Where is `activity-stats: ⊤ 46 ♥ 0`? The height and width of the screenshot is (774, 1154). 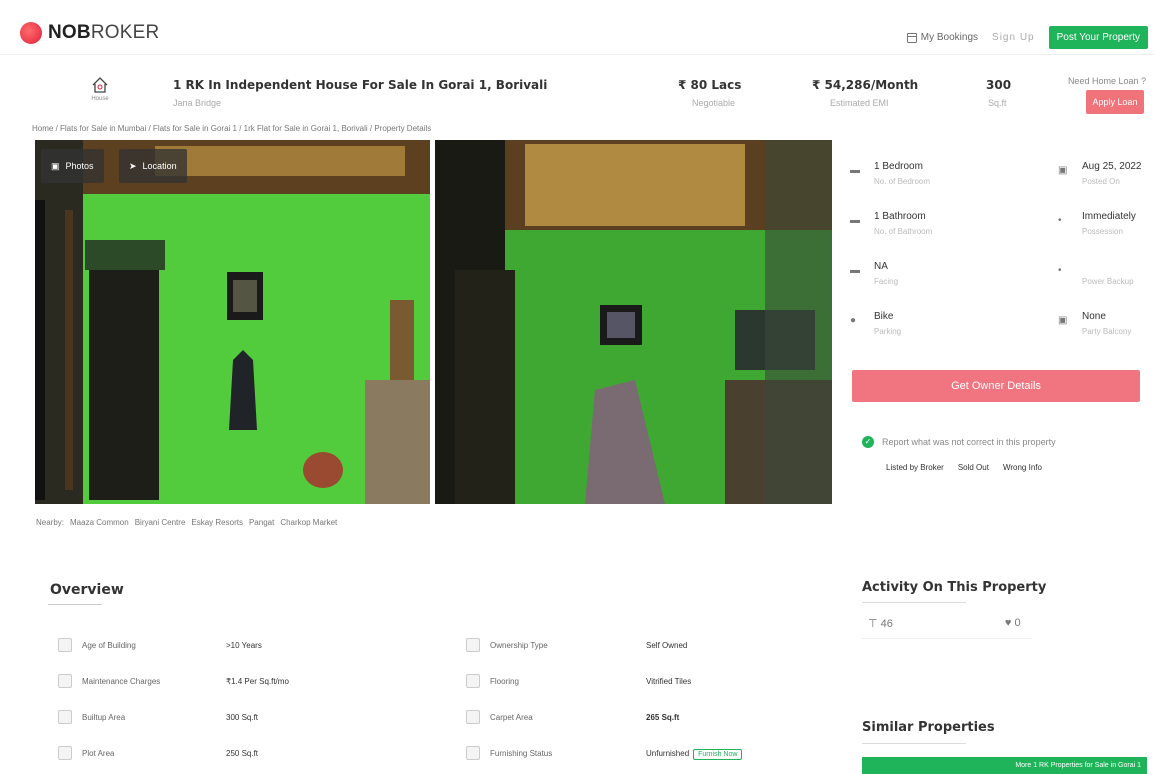 activity-stats: ⊤ 46 ♥ 0 is located at coordinates (944, 623).